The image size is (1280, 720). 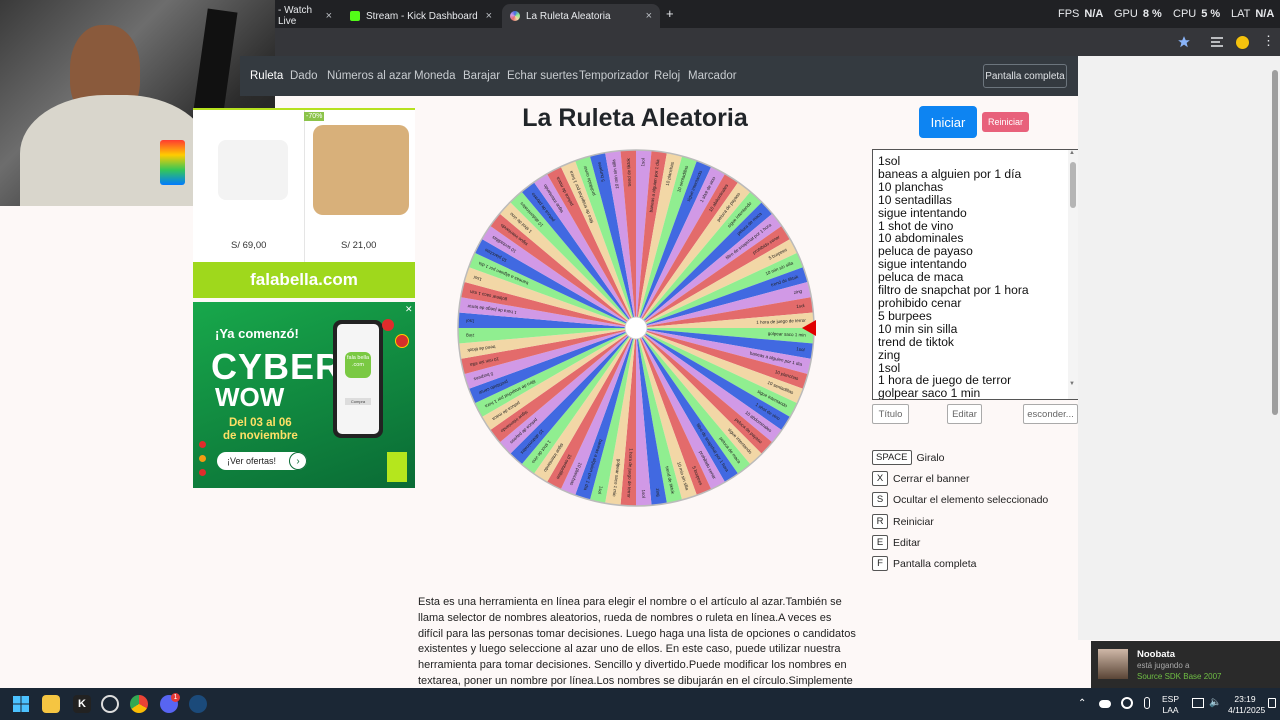 What do you see at coordinates (304, 186) in the screenshot?
I see `ad-divider` at bounding box center [304, 186].